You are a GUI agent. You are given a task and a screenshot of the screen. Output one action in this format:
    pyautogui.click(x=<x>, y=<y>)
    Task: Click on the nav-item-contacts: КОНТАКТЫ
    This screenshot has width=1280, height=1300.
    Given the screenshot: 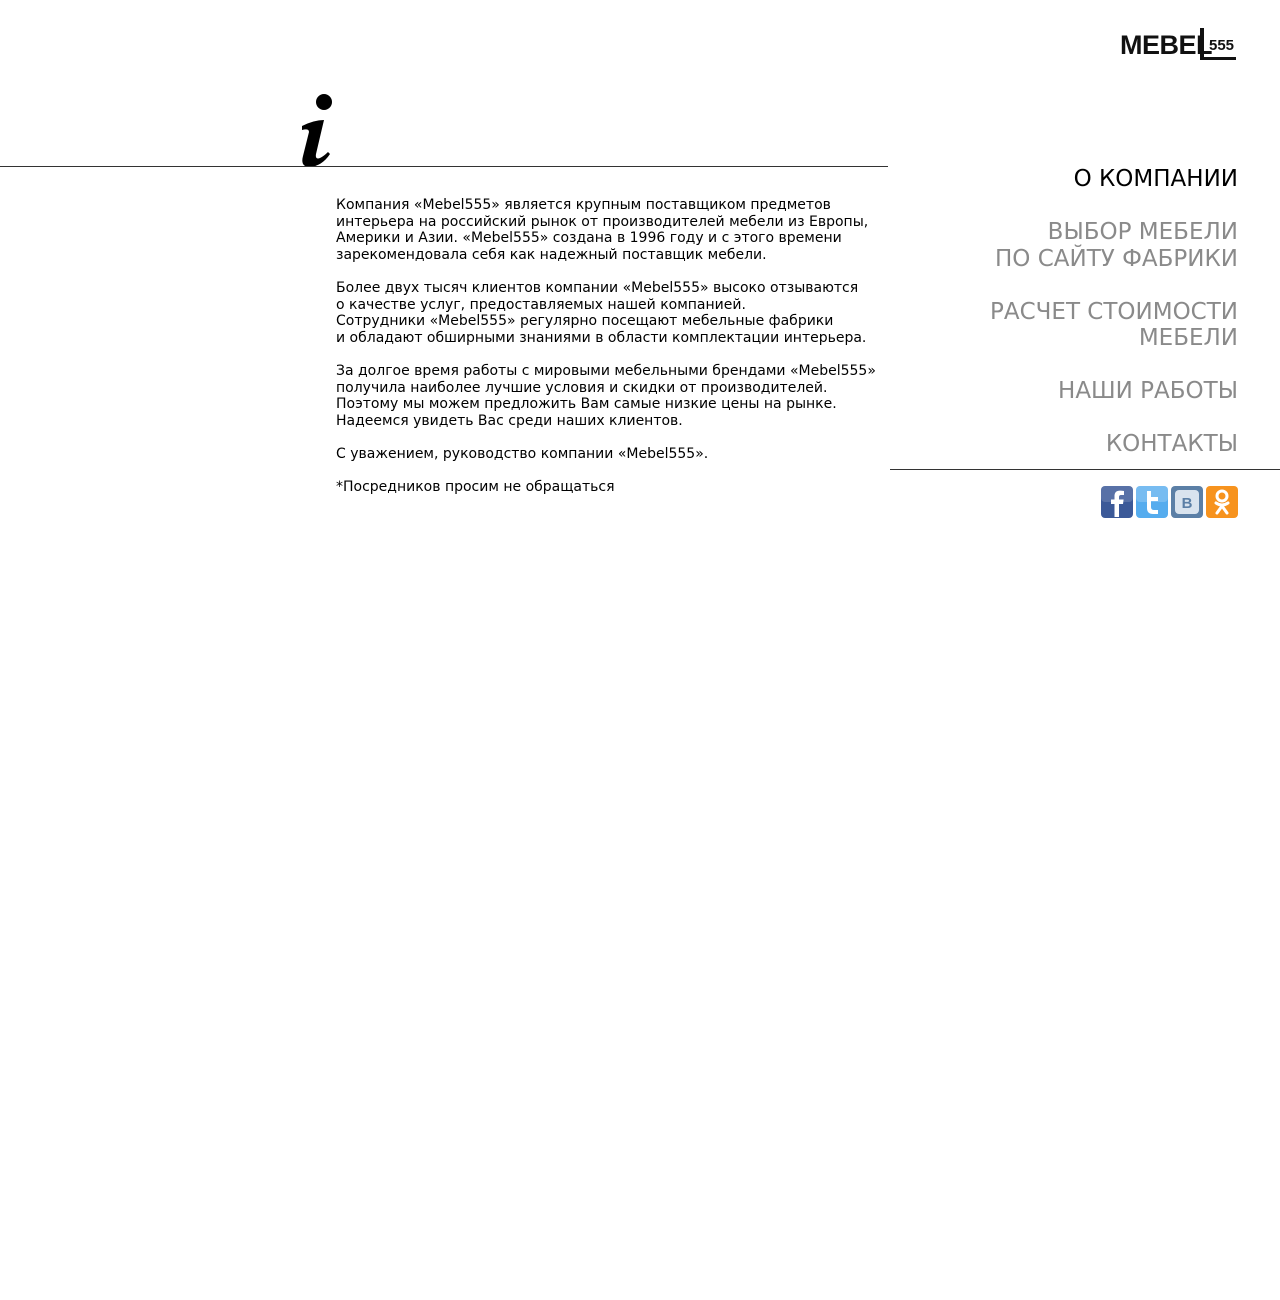 What is the action you would take?
    pyautogui.click(x=1114, y=444)
    